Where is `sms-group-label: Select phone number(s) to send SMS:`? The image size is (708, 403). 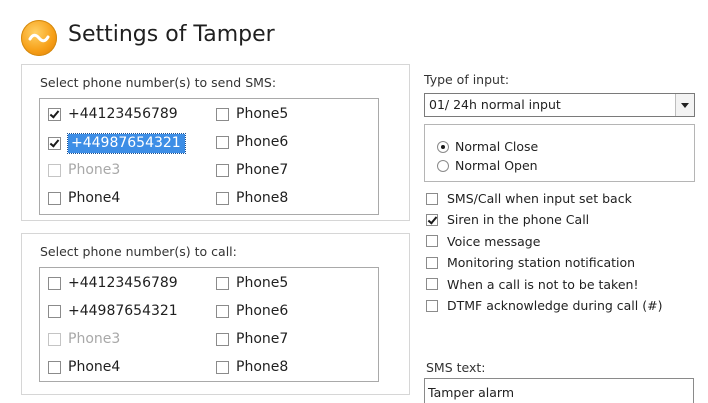 sms-group-label: Select phone number(s) to send SMS: is located at coordinates (158, 82).